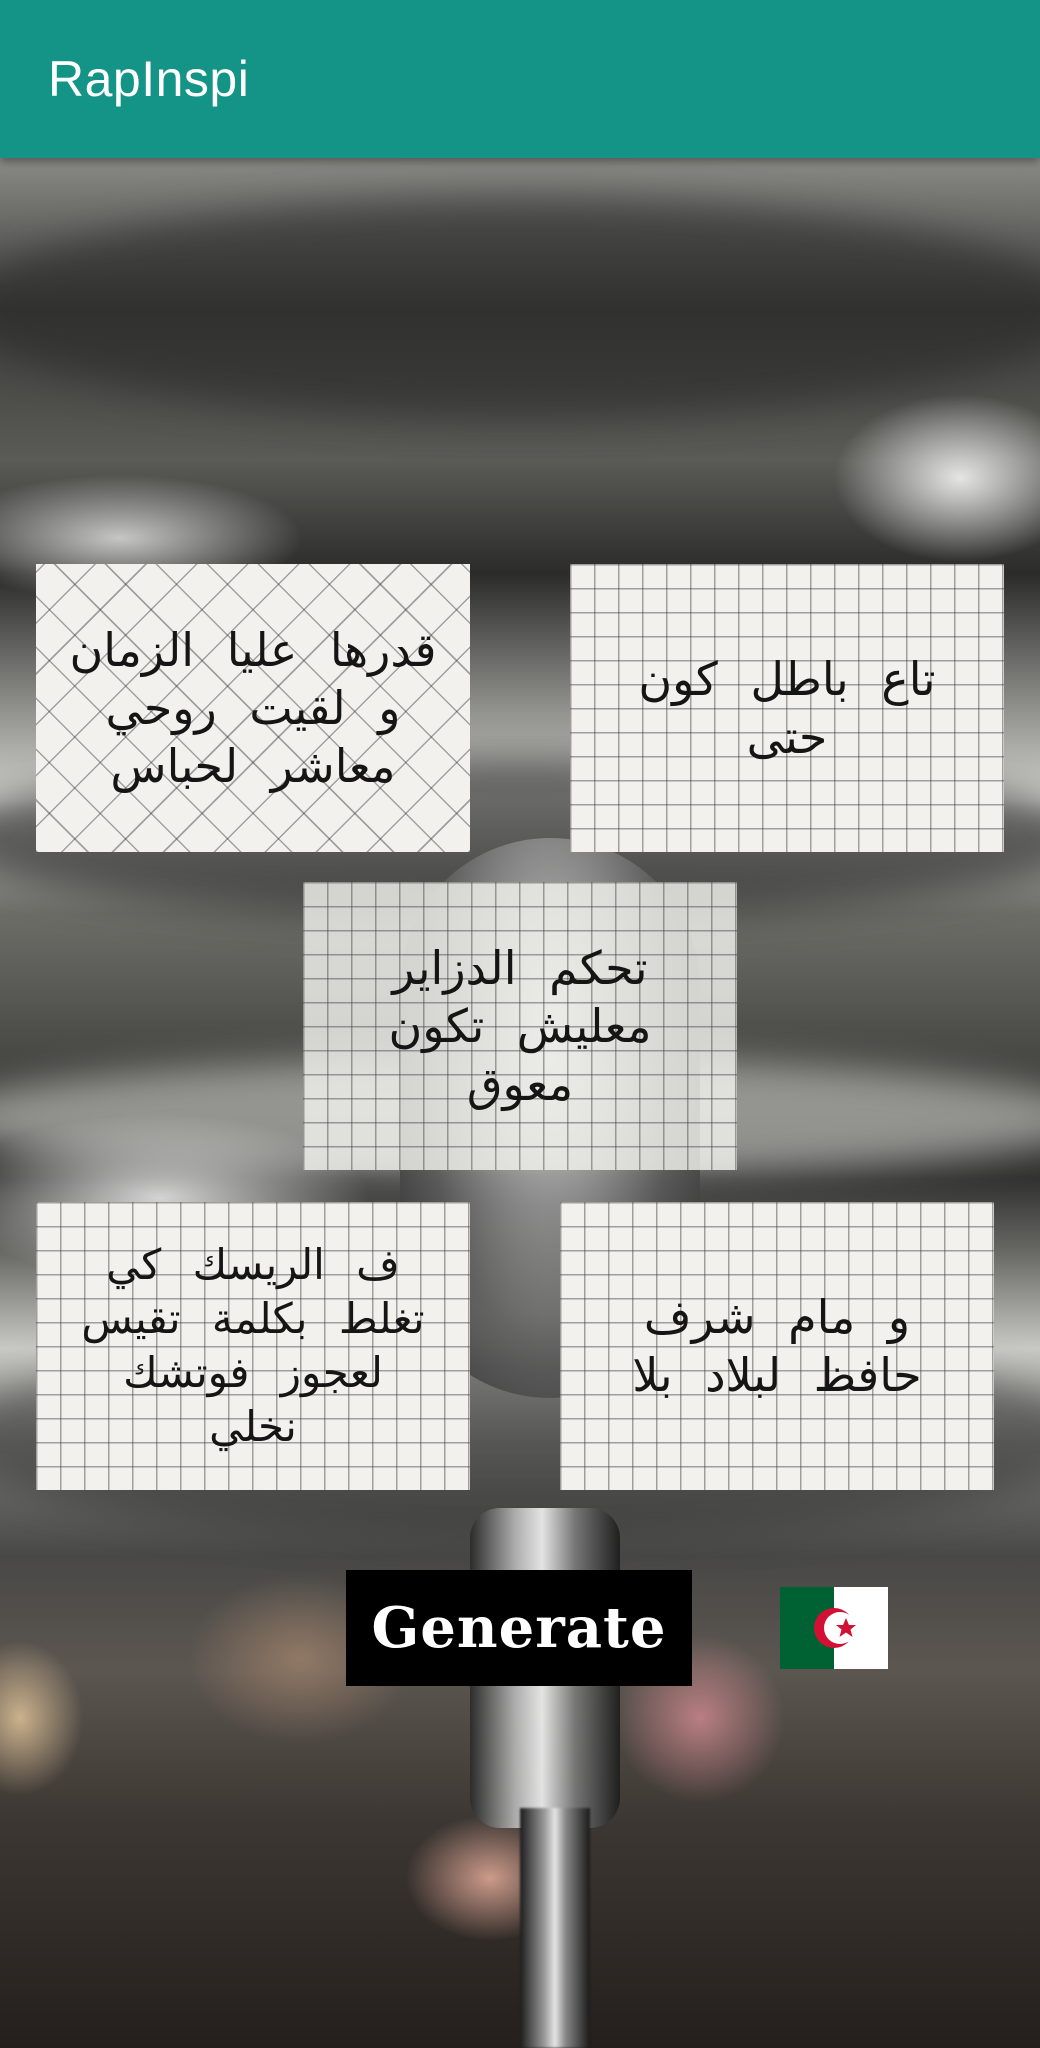 This screenshot has height=2048, width=1040. I want to click on lyric-card-2: تاع باطل كون حتى, so click(787, 708).